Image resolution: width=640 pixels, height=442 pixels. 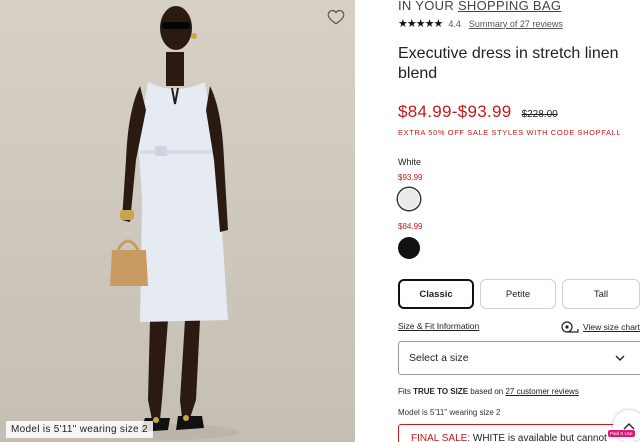 What do you see at coordinates (454, 23) in the screenshot?
I see `rating-score: 4.4` at bounding box center [454, 23].